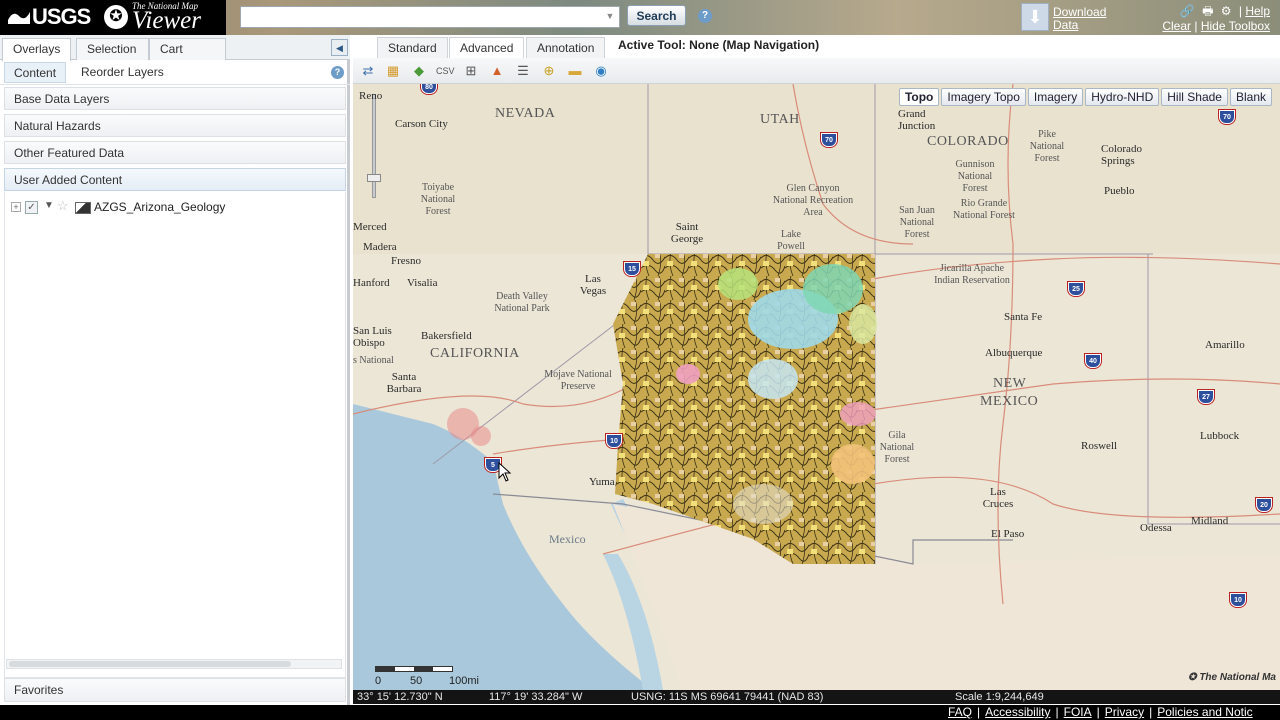 The image size is (1280, 720). Describe the element at coordinates (16, 207) in the screenshot. I see `expand-icon: +` at that location.